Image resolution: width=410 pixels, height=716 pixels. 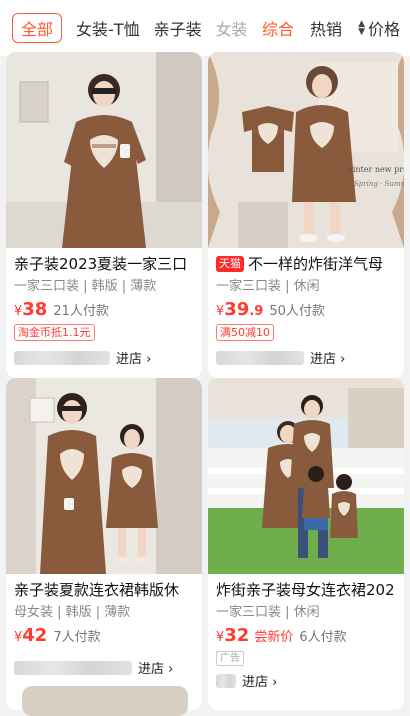 I want to click on sort-overall: 综合, so click(x=278, y=28).